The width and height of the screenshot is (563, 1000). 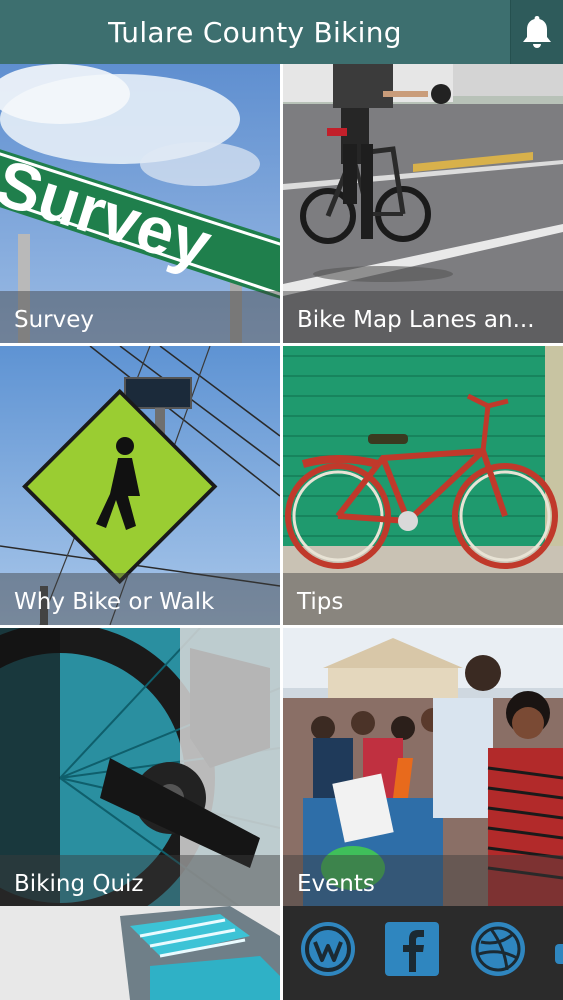 What do you see at coordinates (559, 954) in the screenshot?
I see `partial-icon` at bounding box center [559, 954].